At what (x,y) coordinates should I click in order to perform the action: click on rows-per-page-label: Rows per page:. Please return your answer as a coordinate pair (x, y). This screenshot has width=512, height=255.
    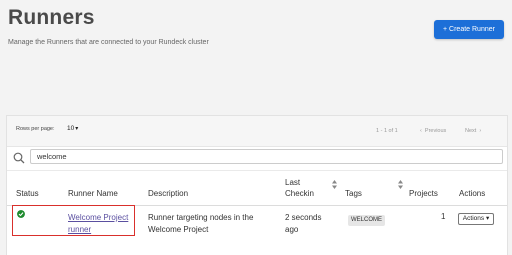
    Looking at the image, I should click on (35, 129).